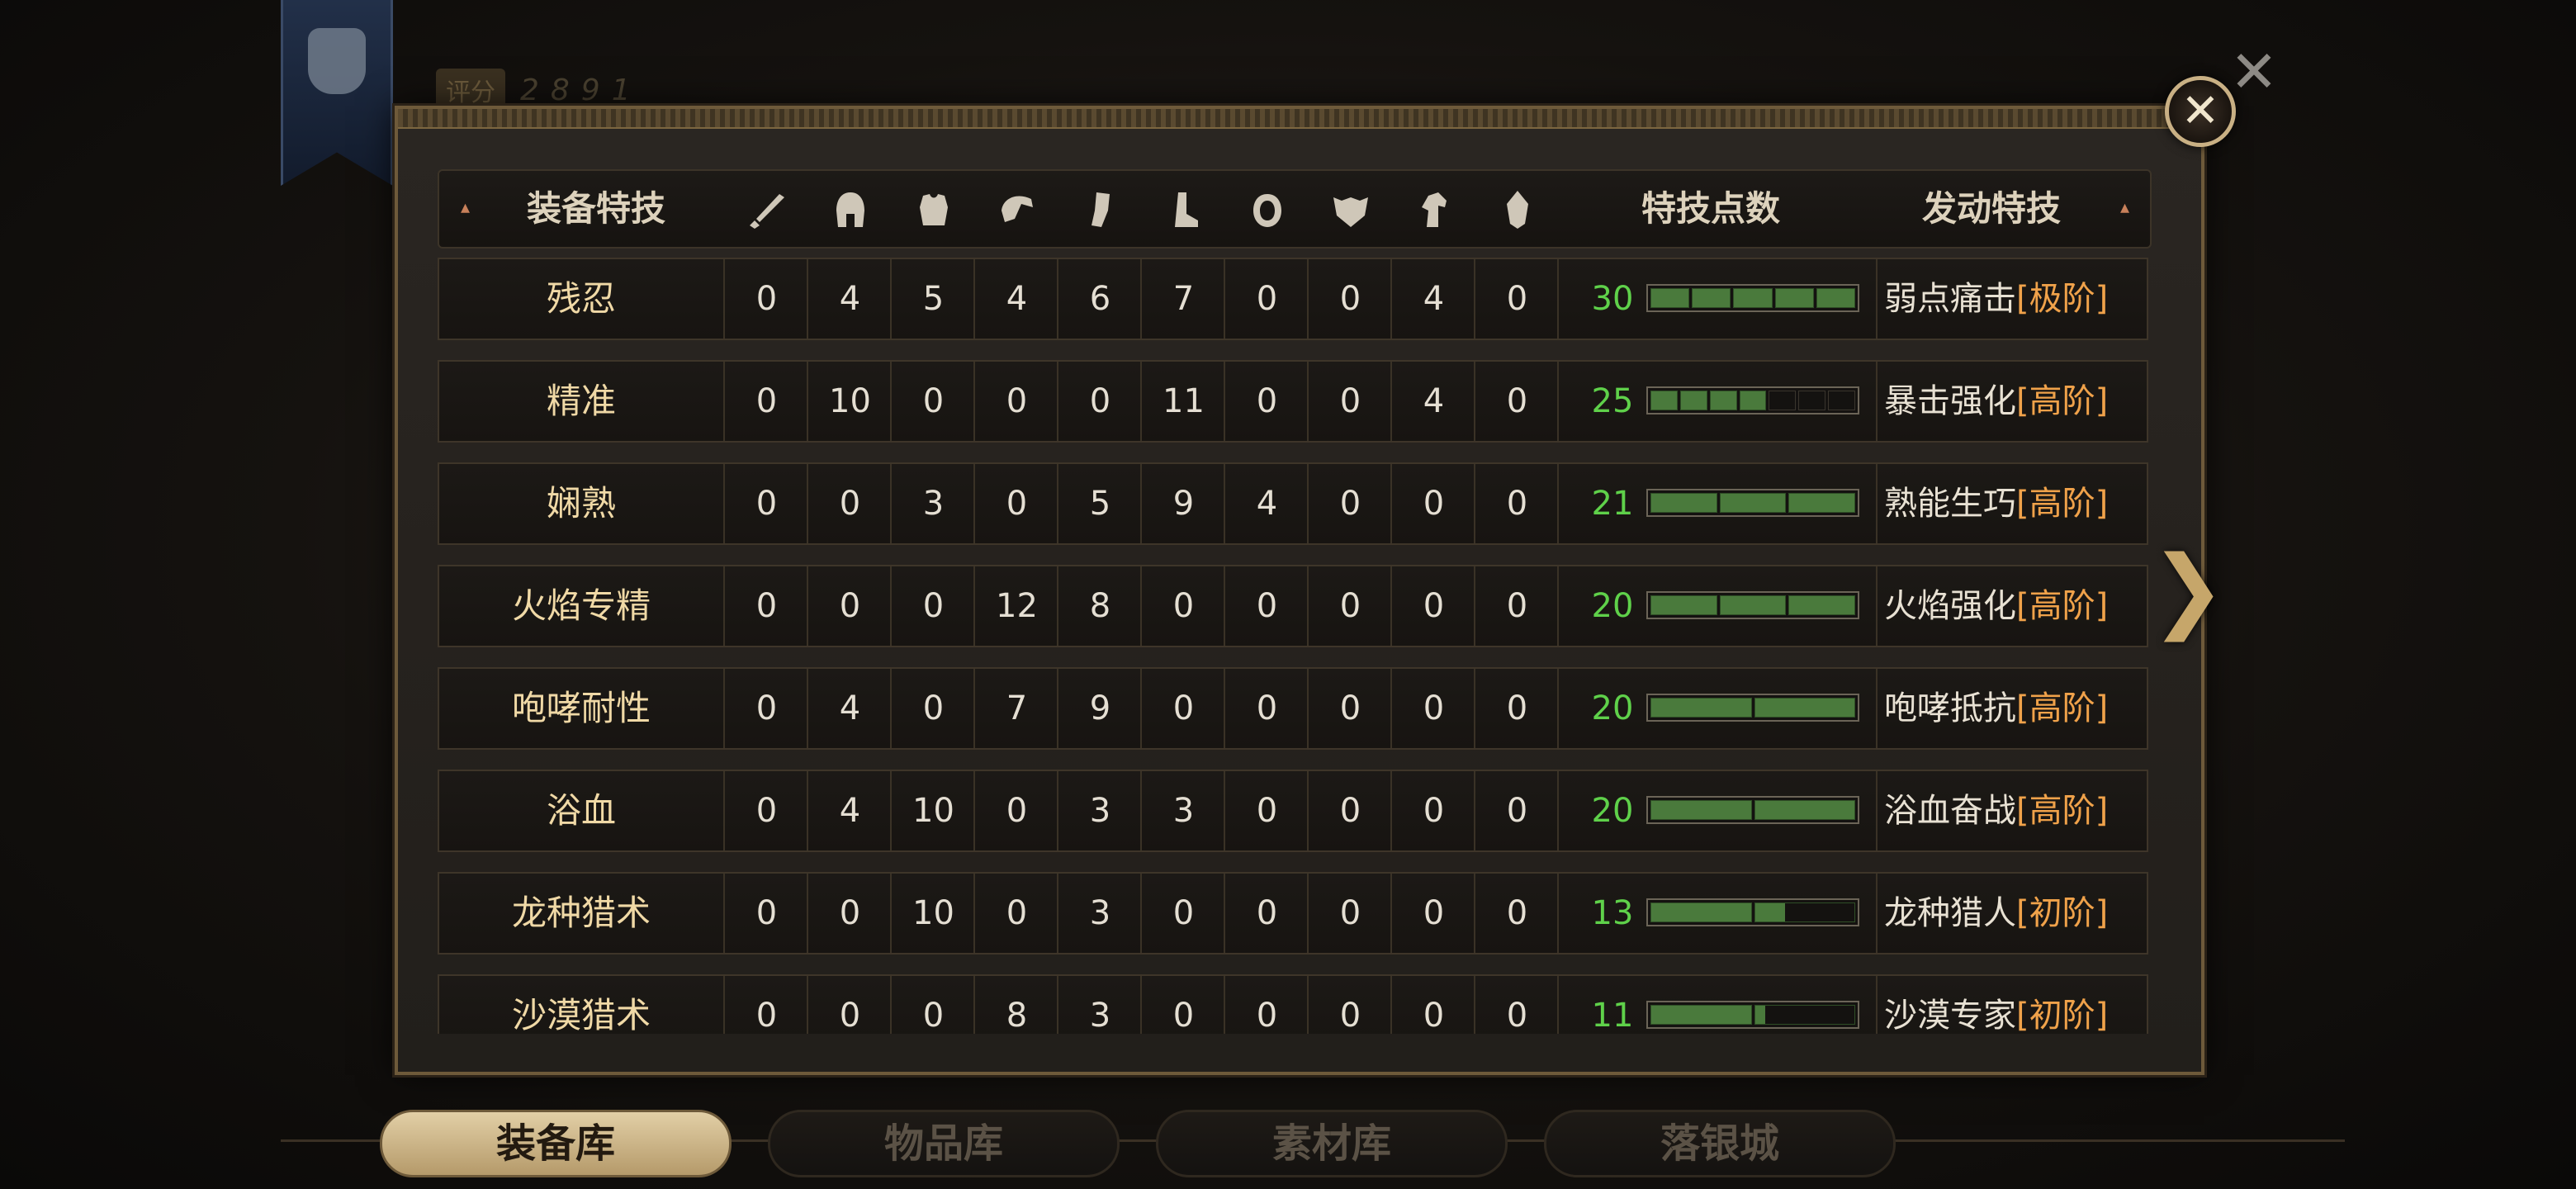 The width and height of the screenshot is (2576, 1189). What do you see at coordinates (1293, 401) in the screenshot?
I see `table-row: 精准 0 10 0 0 0 11 0 0 4 0 25 暴击强化[高阶]` at bounding box center [1293, 401].